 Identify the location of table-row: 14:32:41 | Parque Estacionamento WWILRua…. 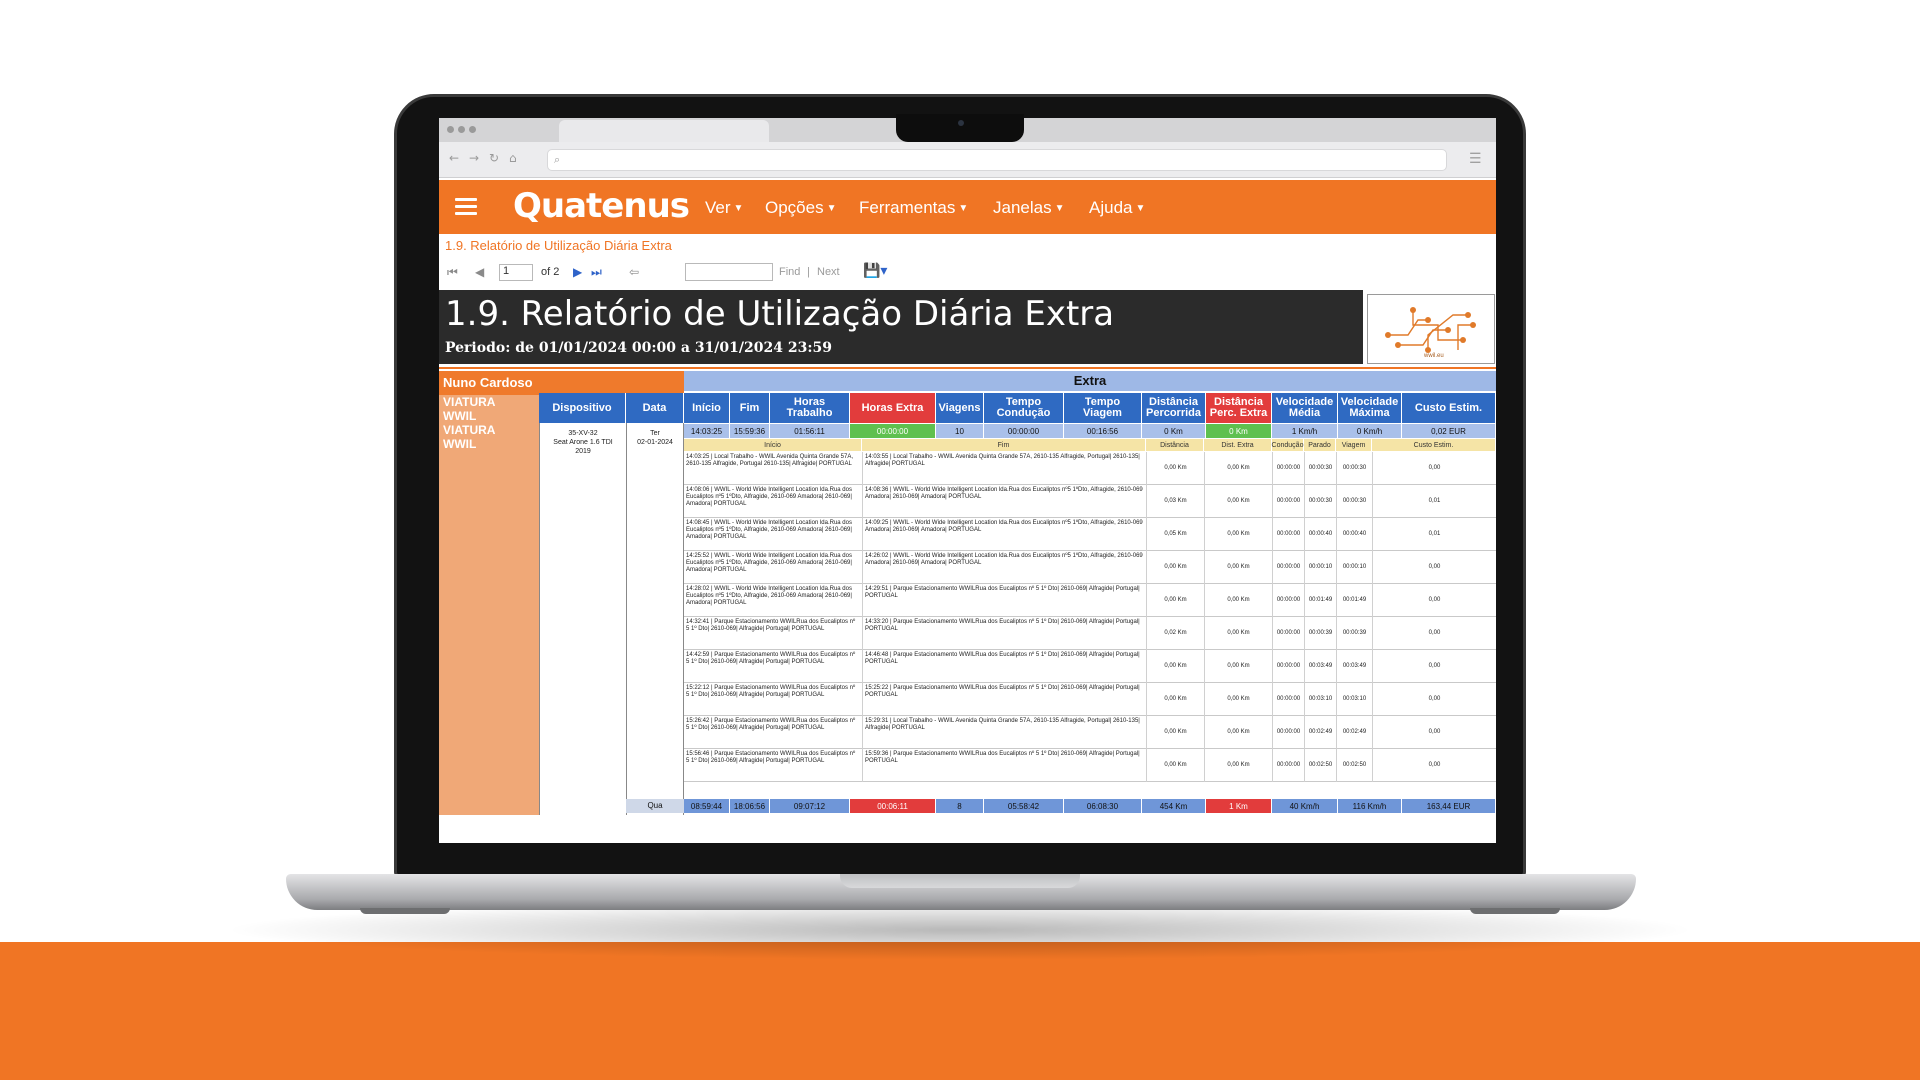
(1090, 633).